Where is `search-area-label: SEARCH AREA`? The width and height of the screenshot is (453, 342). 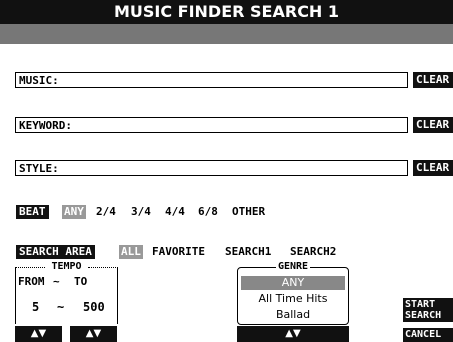 search-area-label: SEARCH AREA is located at coordinates (55, 252).